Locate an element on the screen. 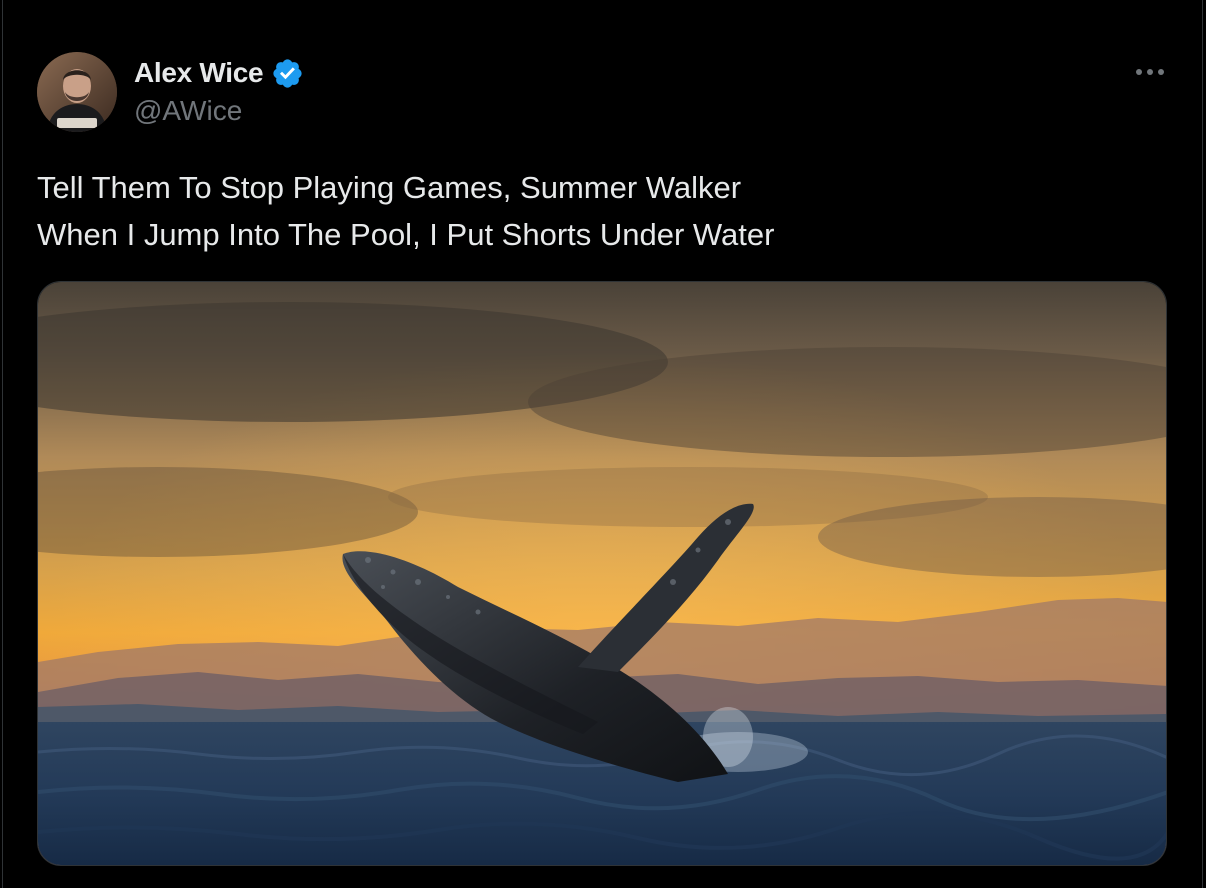 The image size is (1206, 888). author-handle: @AWice is located at coordinates (188, 111).